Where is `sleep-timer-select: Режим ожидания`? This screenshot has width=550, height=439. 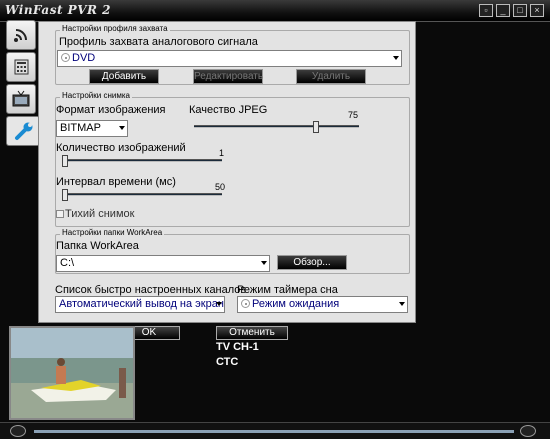 sleep-timer-select: Режим ожидания is located at coordinates (322, 304).